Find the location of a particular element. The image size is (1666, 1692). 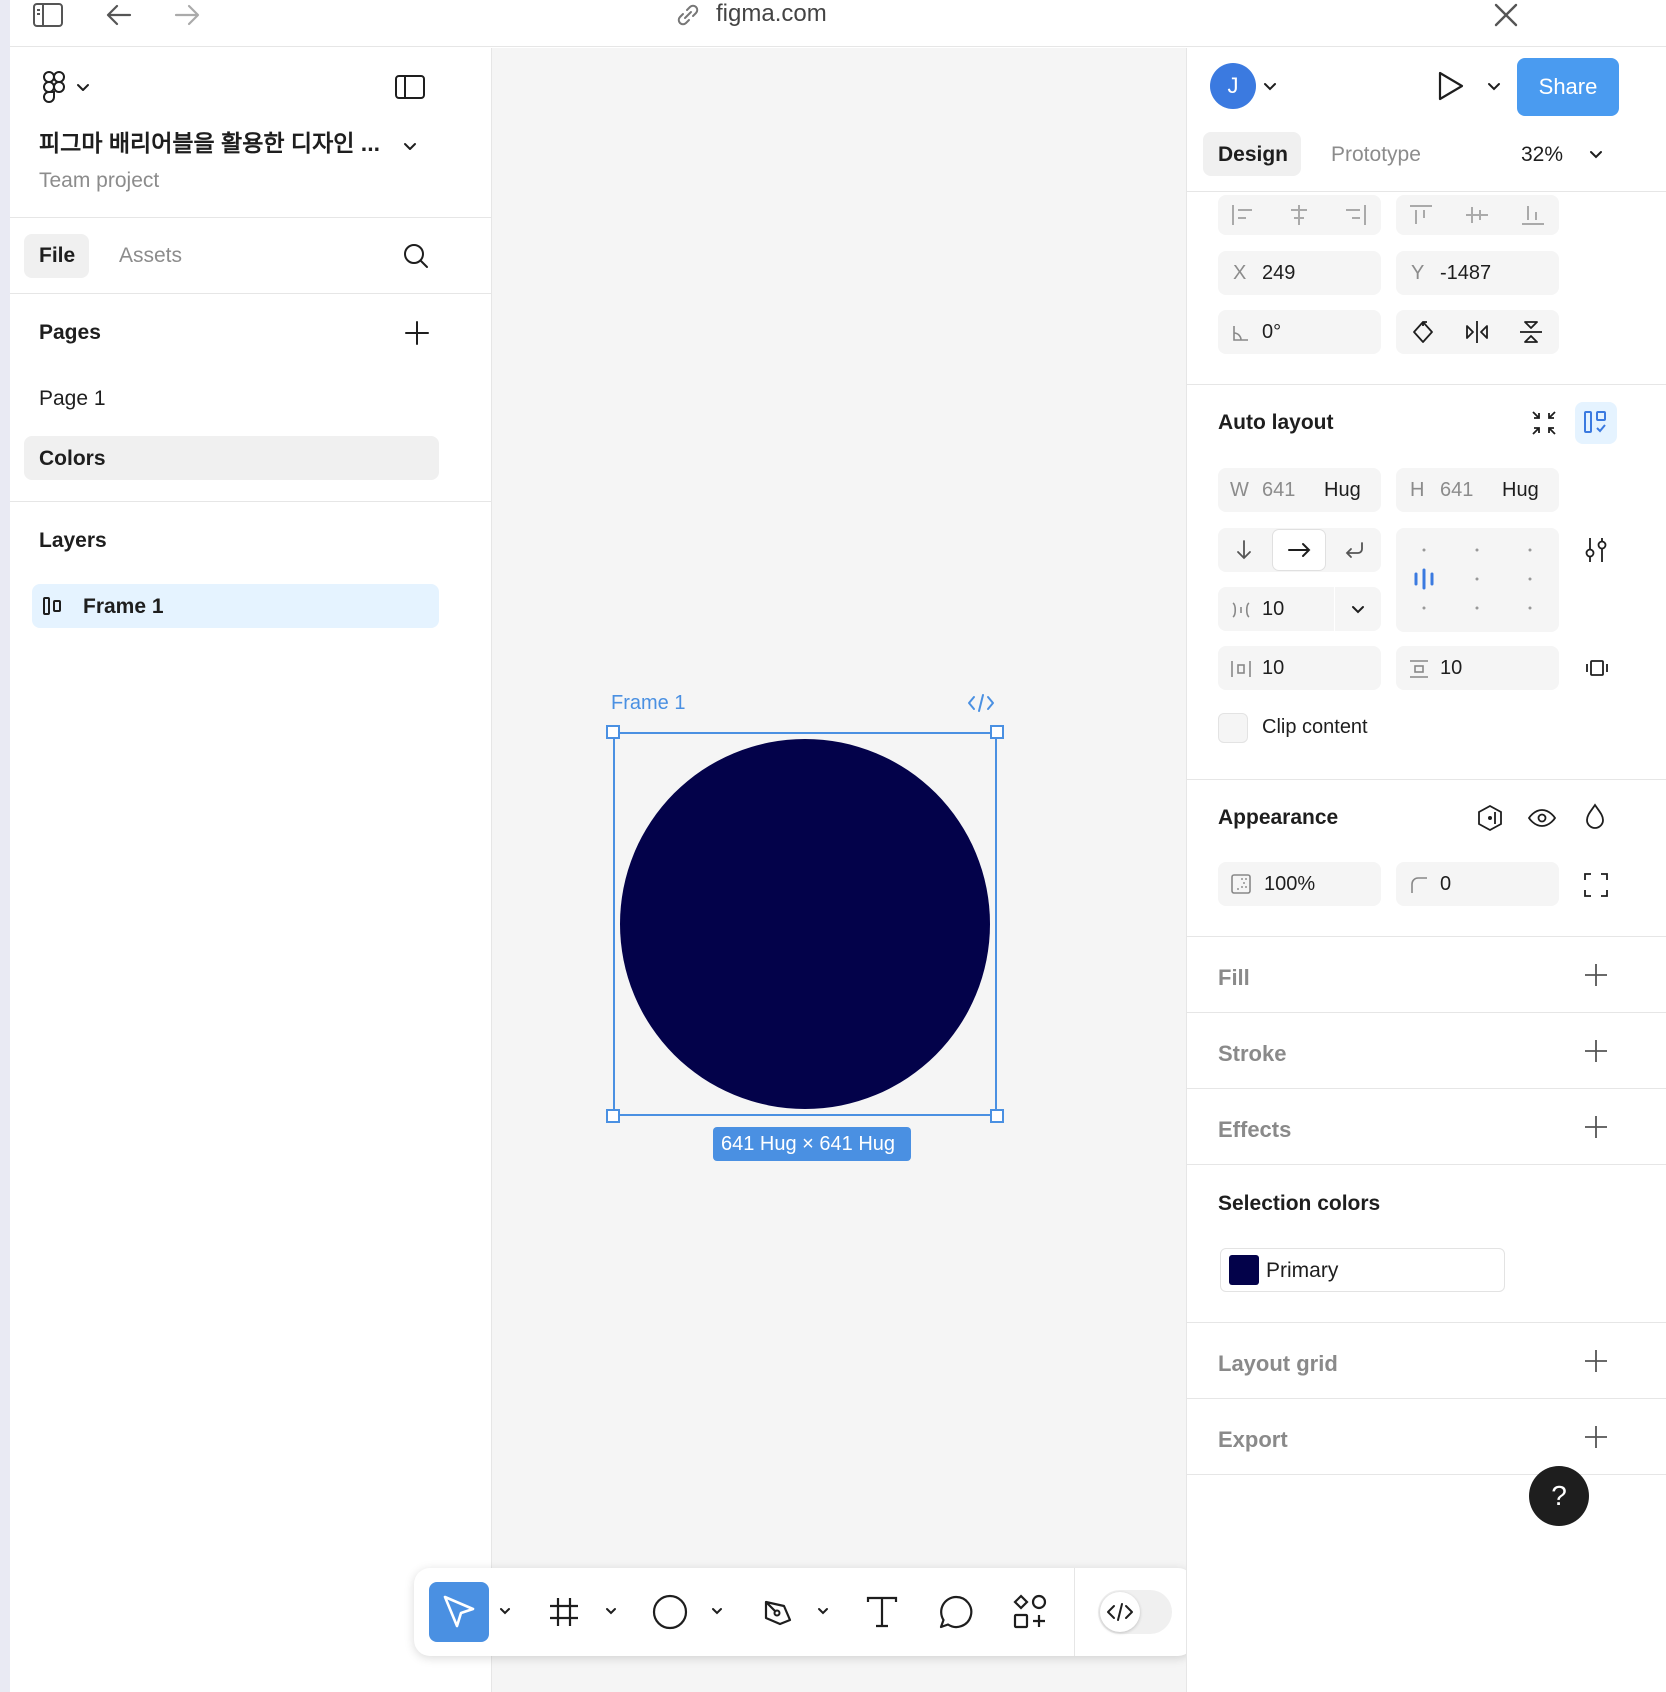

tab-design-label: Design is located at coordinates (1253, 154).